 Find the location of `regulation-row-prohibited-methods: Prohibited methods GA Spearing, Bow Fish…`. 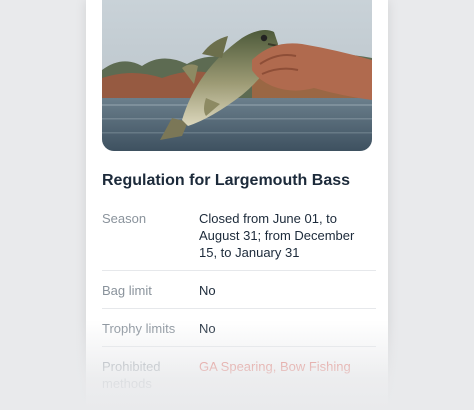

regulation-row-prohibited-methods: Prohibited methods GA Spearing, Bow Fish… is located at coordinates (239, 376).